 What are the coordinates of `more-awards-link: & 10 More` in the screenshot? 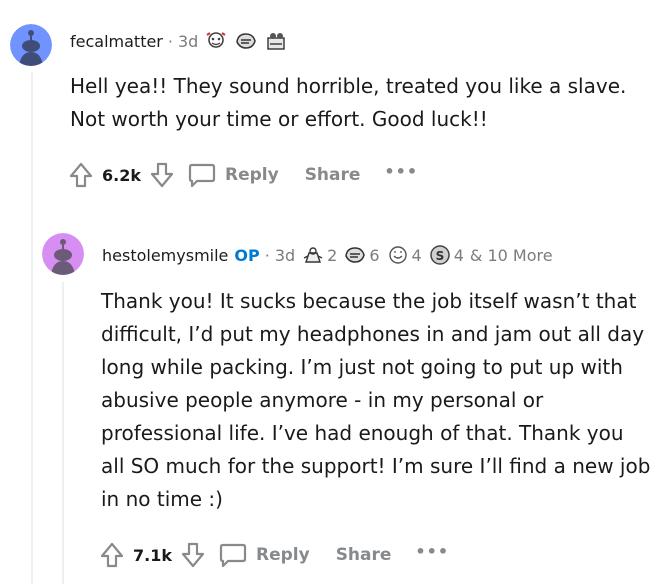 It's located at (511, 255).